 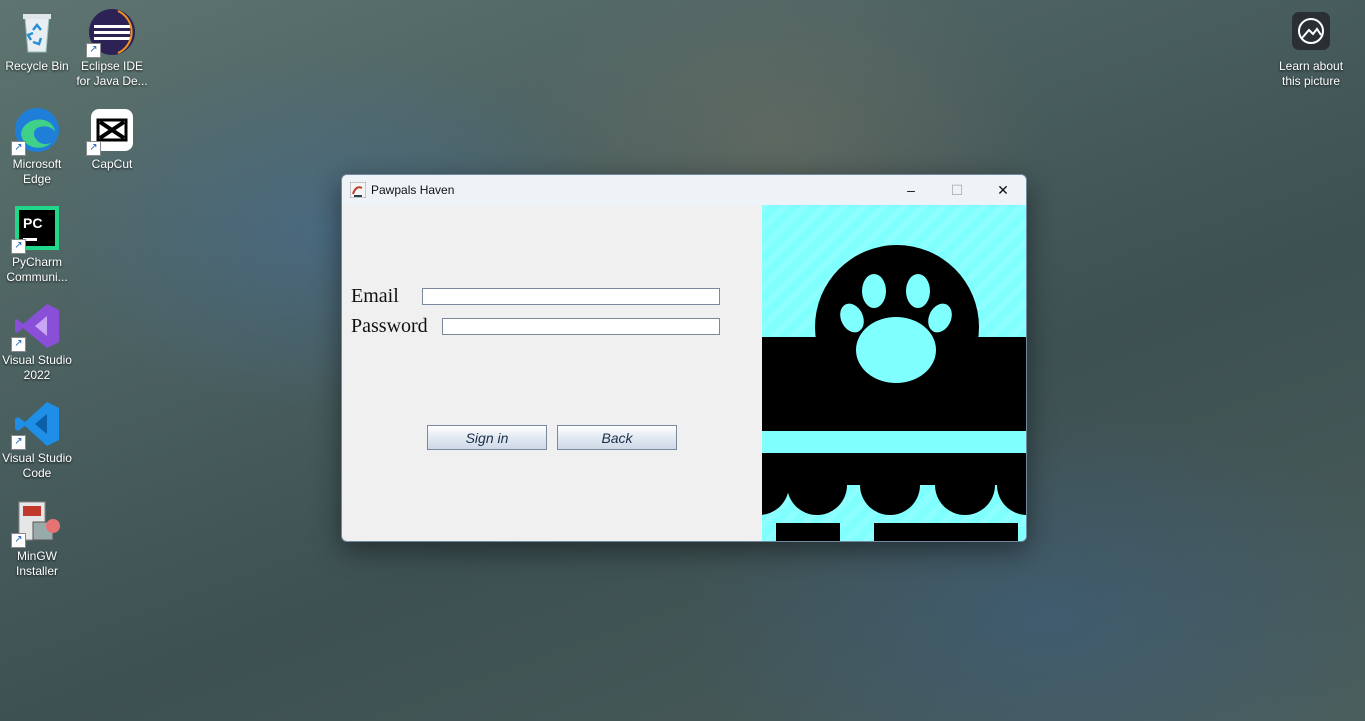 I want to click on svg-text: PC, so click(x=32, y=223).